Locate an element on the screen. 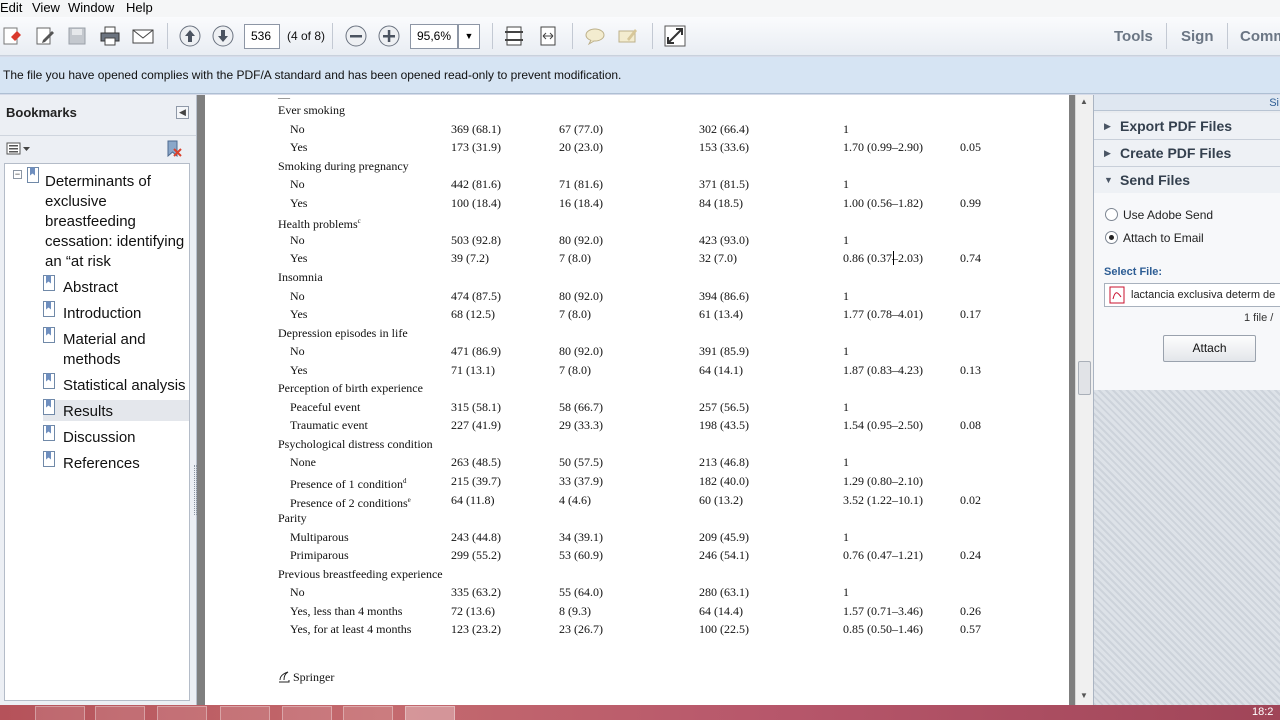 The image size is (1280, 720). taskbar-outlook-icon is located at coordinates (120, 713).